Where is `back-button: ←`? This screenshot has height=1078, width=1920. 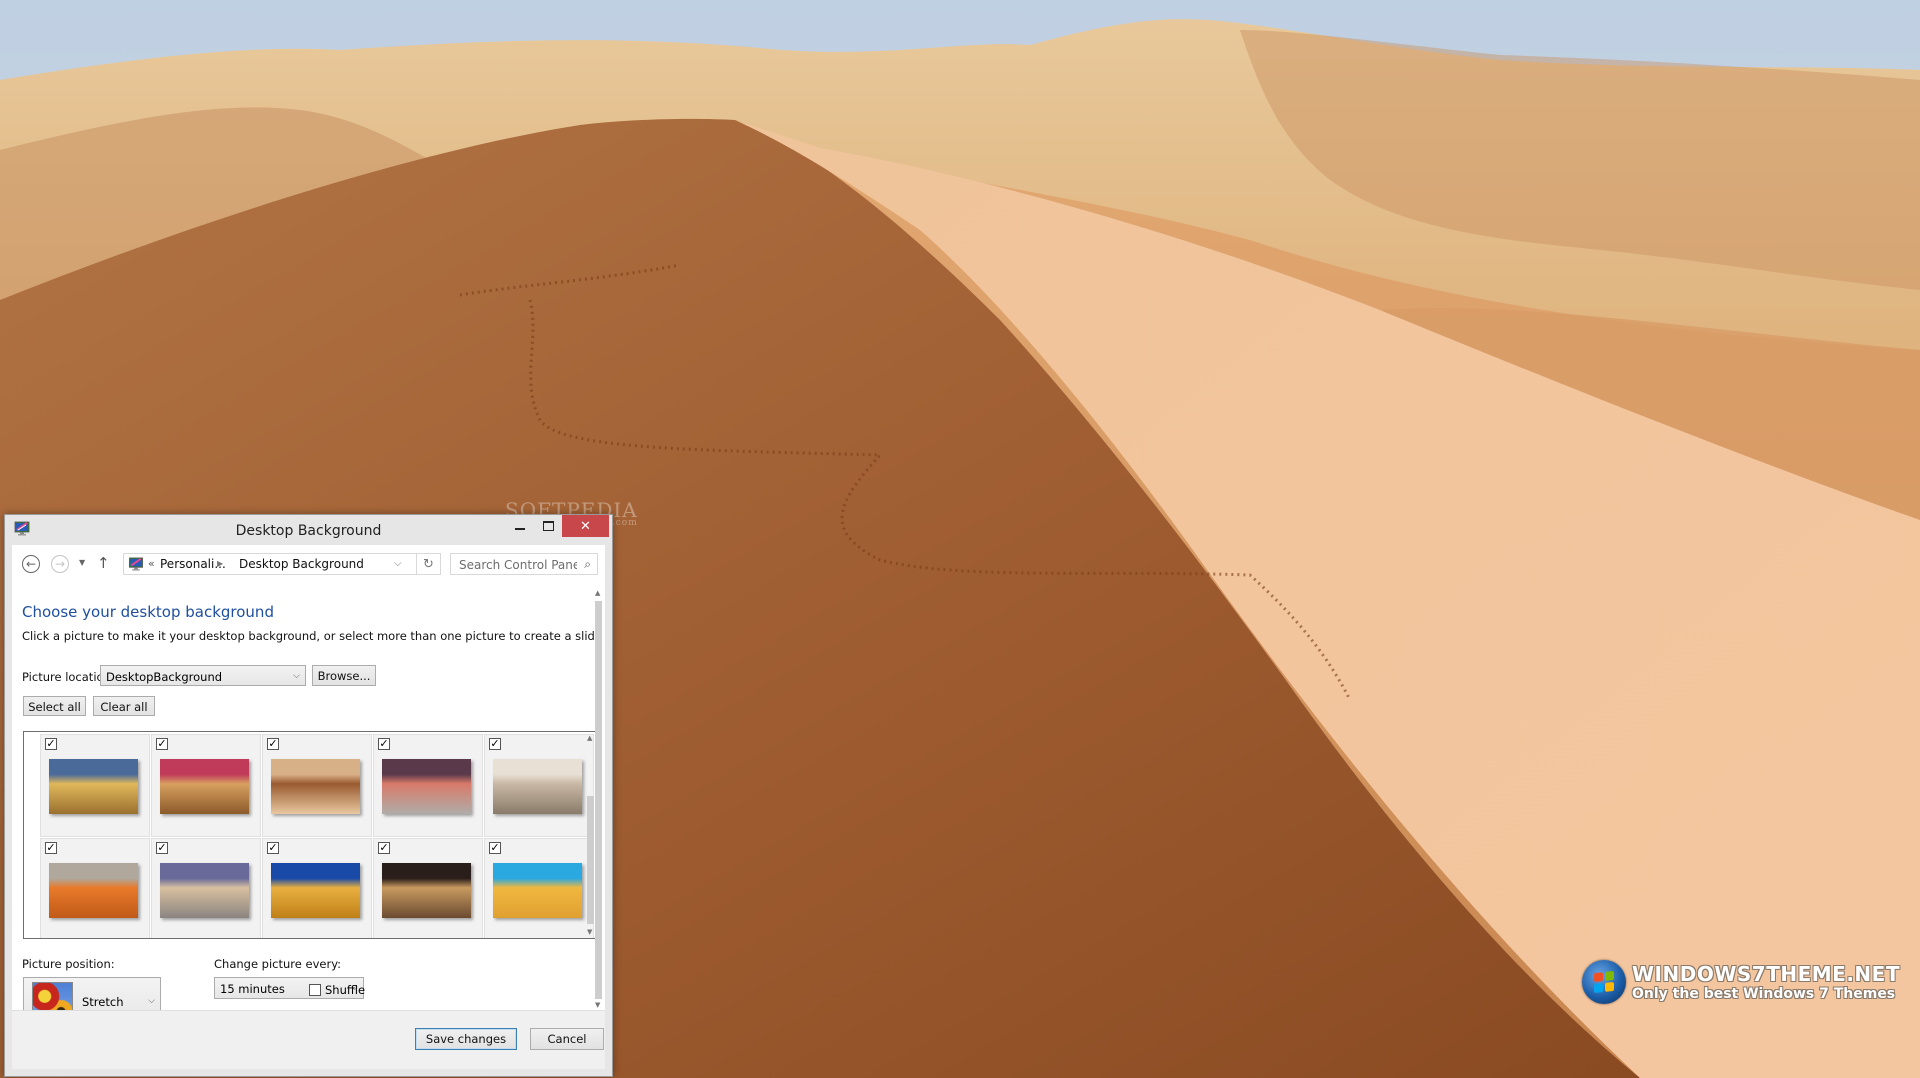
back-button: ← is located at coordinates (31, 564).